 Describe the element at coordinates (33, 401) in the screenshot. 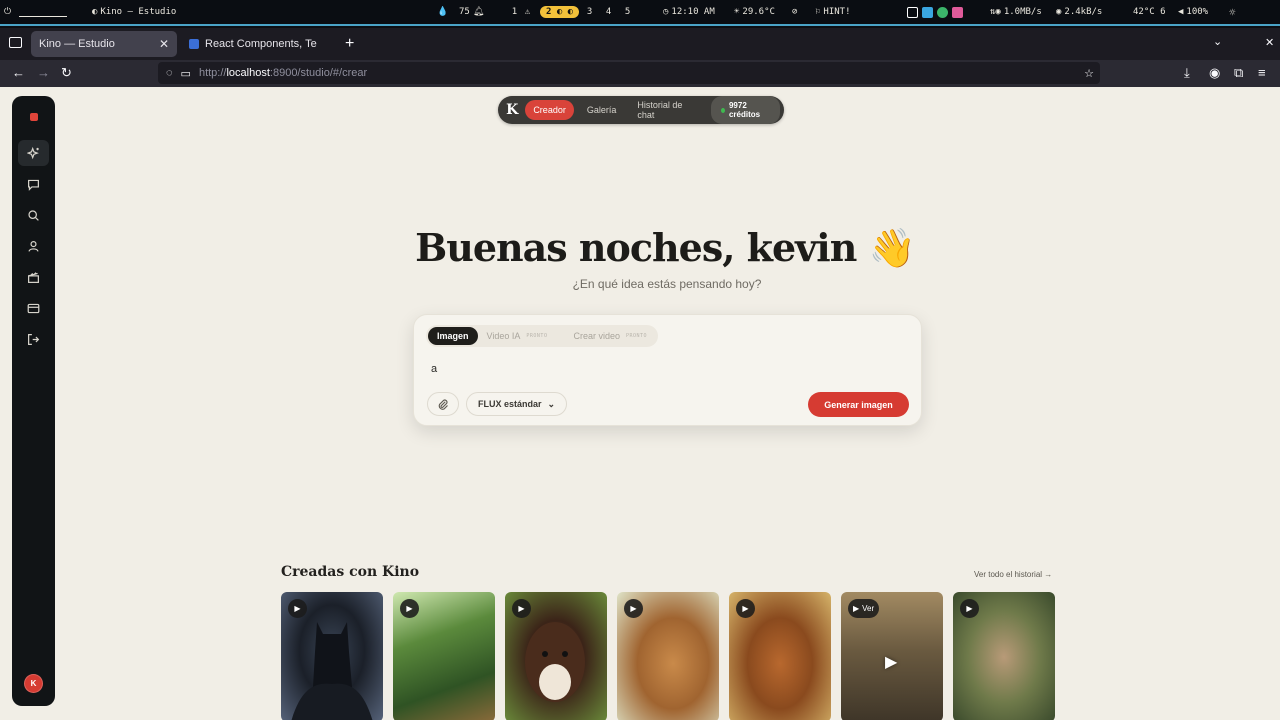

I see `sidebar: K` at that location.